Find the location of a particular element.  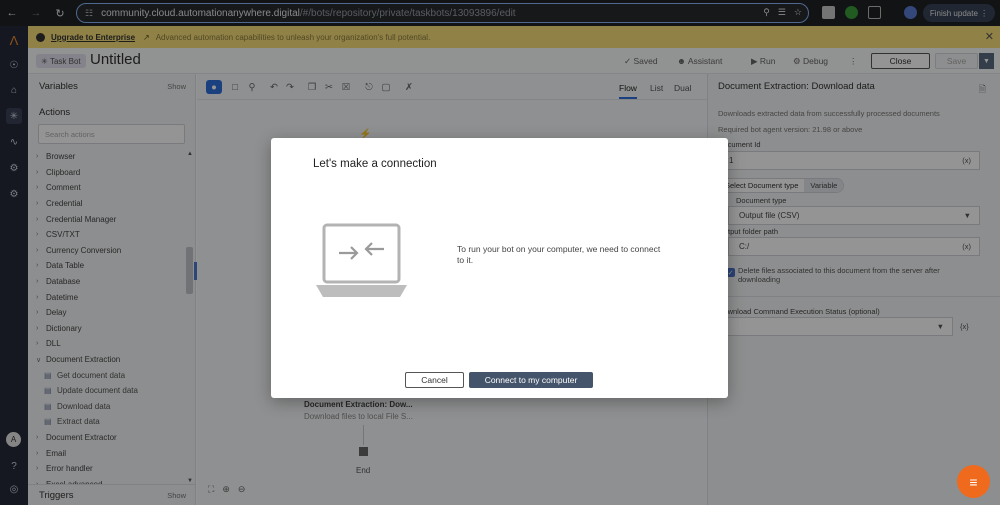

help-assistant-icon: ≡ is located at coordinates (973, 481).